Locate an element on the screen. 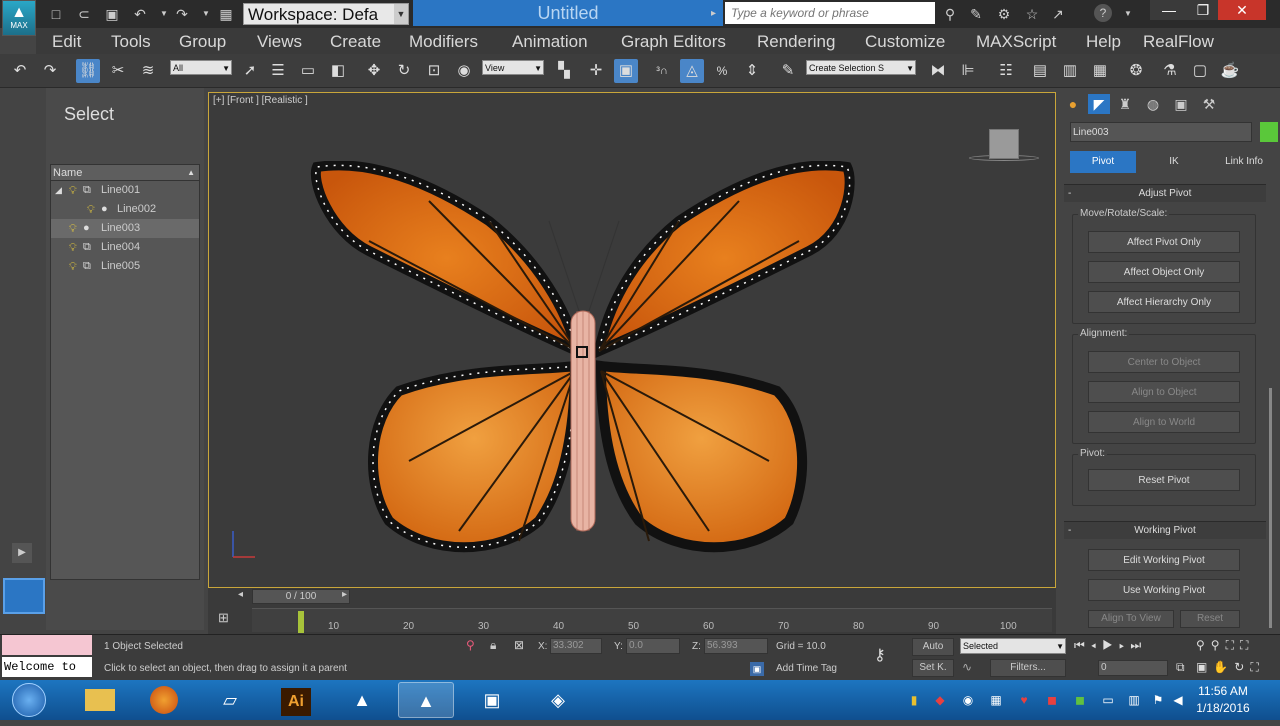 This screenshot has height=726, width=1280. close-button: ✕ is located at coordinates (1242, 10).